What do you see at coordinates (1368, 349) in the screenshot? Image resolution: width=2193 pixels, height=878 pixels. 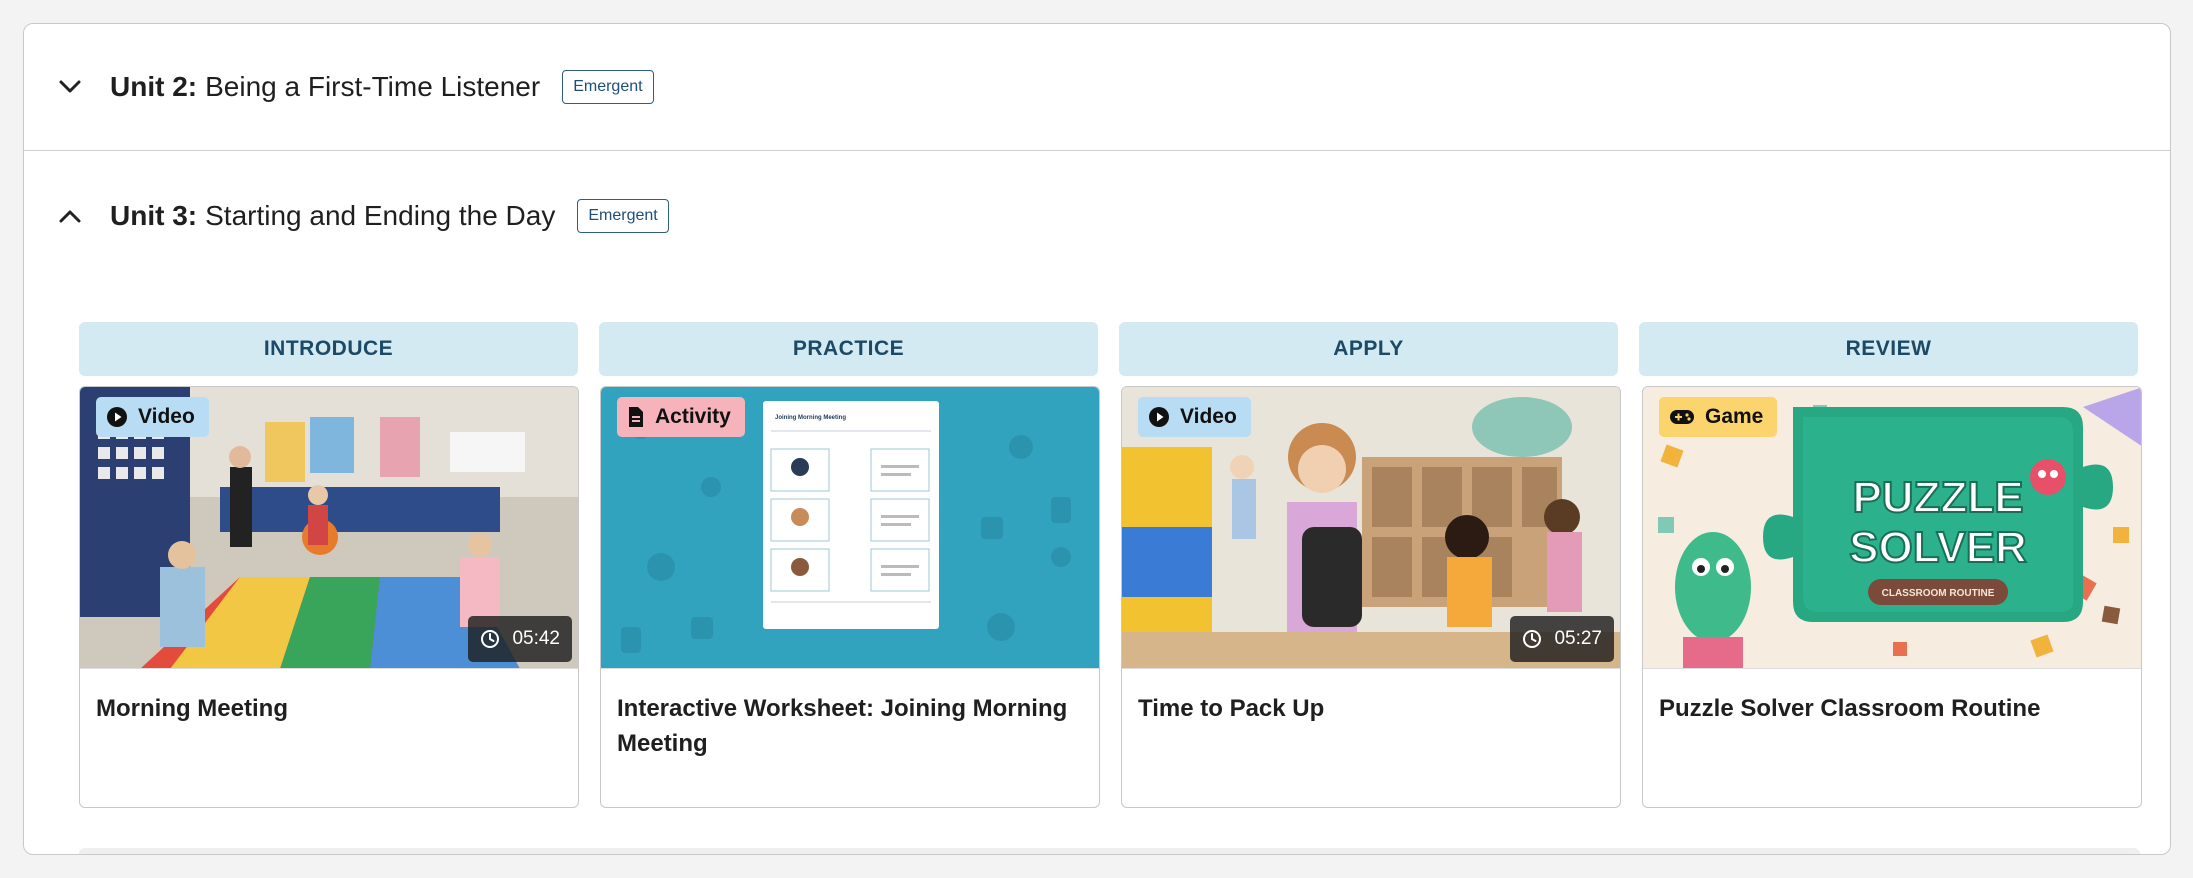 I see `stage-apply: APPLY` at bounding box center [1368, 349].